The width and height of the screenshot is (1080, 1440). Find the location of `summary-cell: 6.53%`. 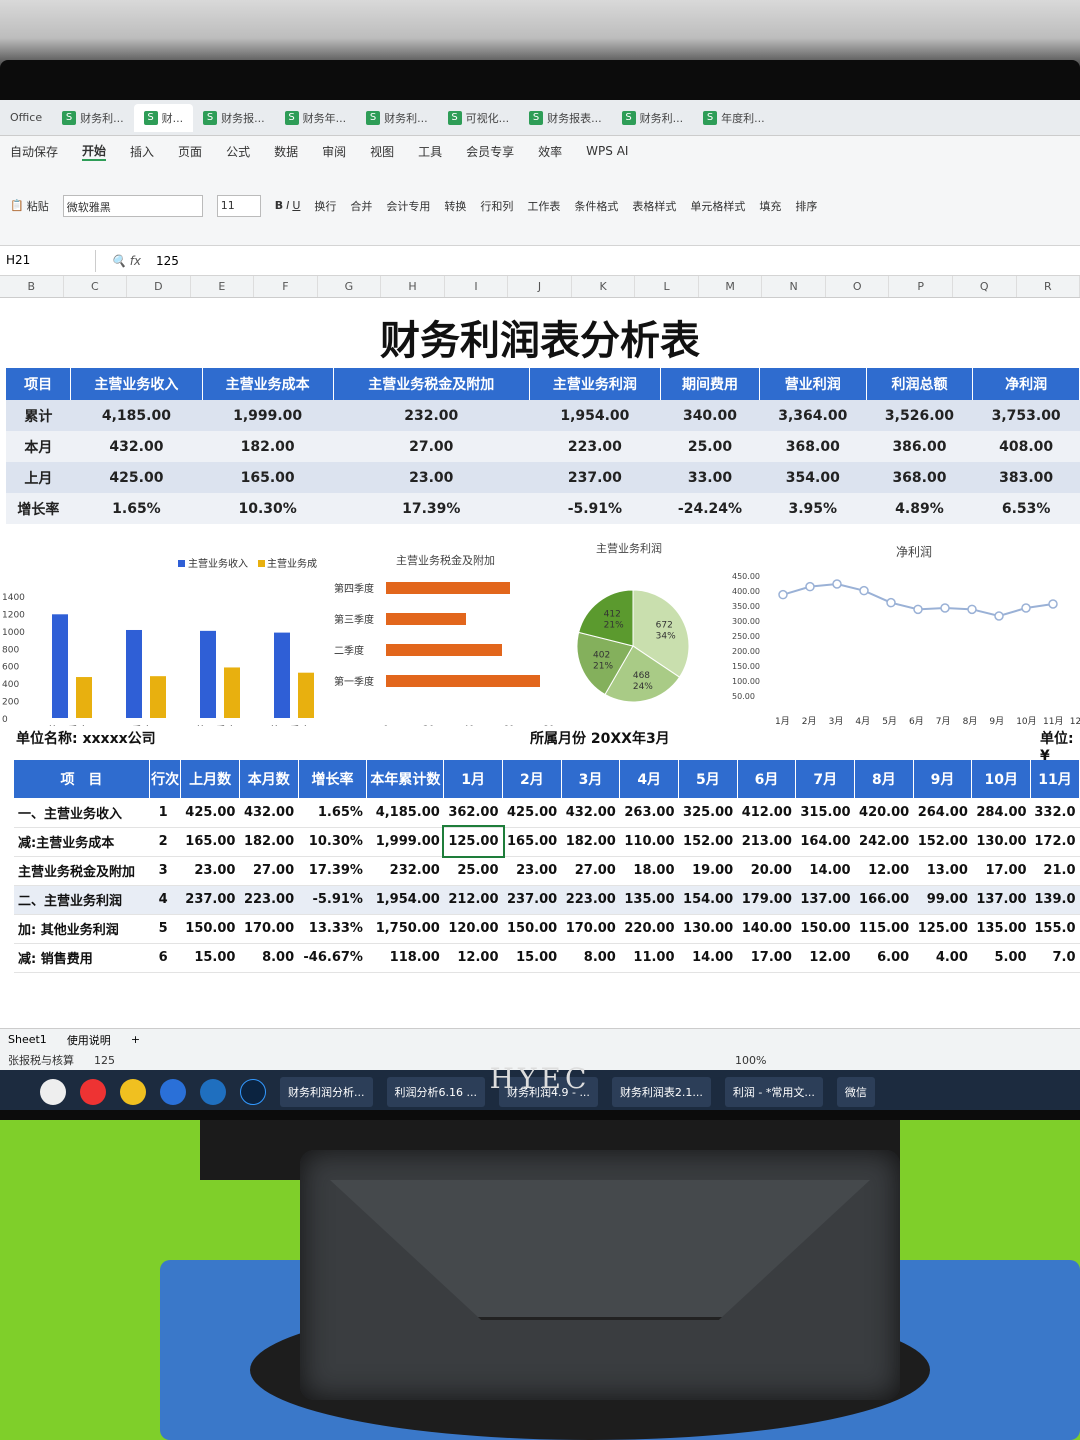

summary-cell: 6.53% is located at coordinates (1026, 508).